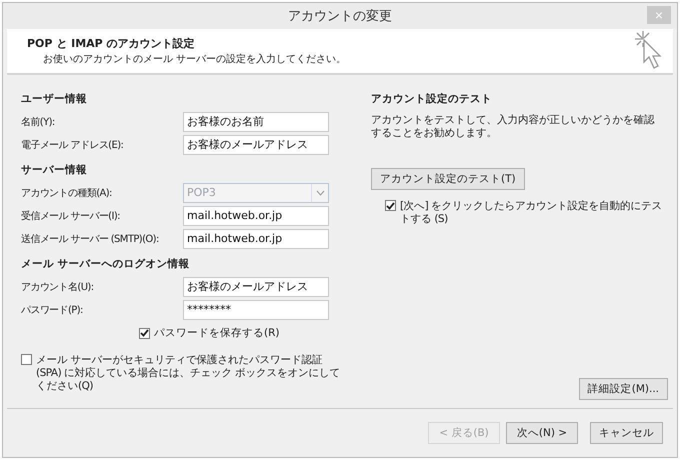  Describe the element at coordinates (532, 213) in the screenshot. I see `checkbox-label: [次へ] をクリックしたらアカウント設定を自動的にテストする (S)` at that location.